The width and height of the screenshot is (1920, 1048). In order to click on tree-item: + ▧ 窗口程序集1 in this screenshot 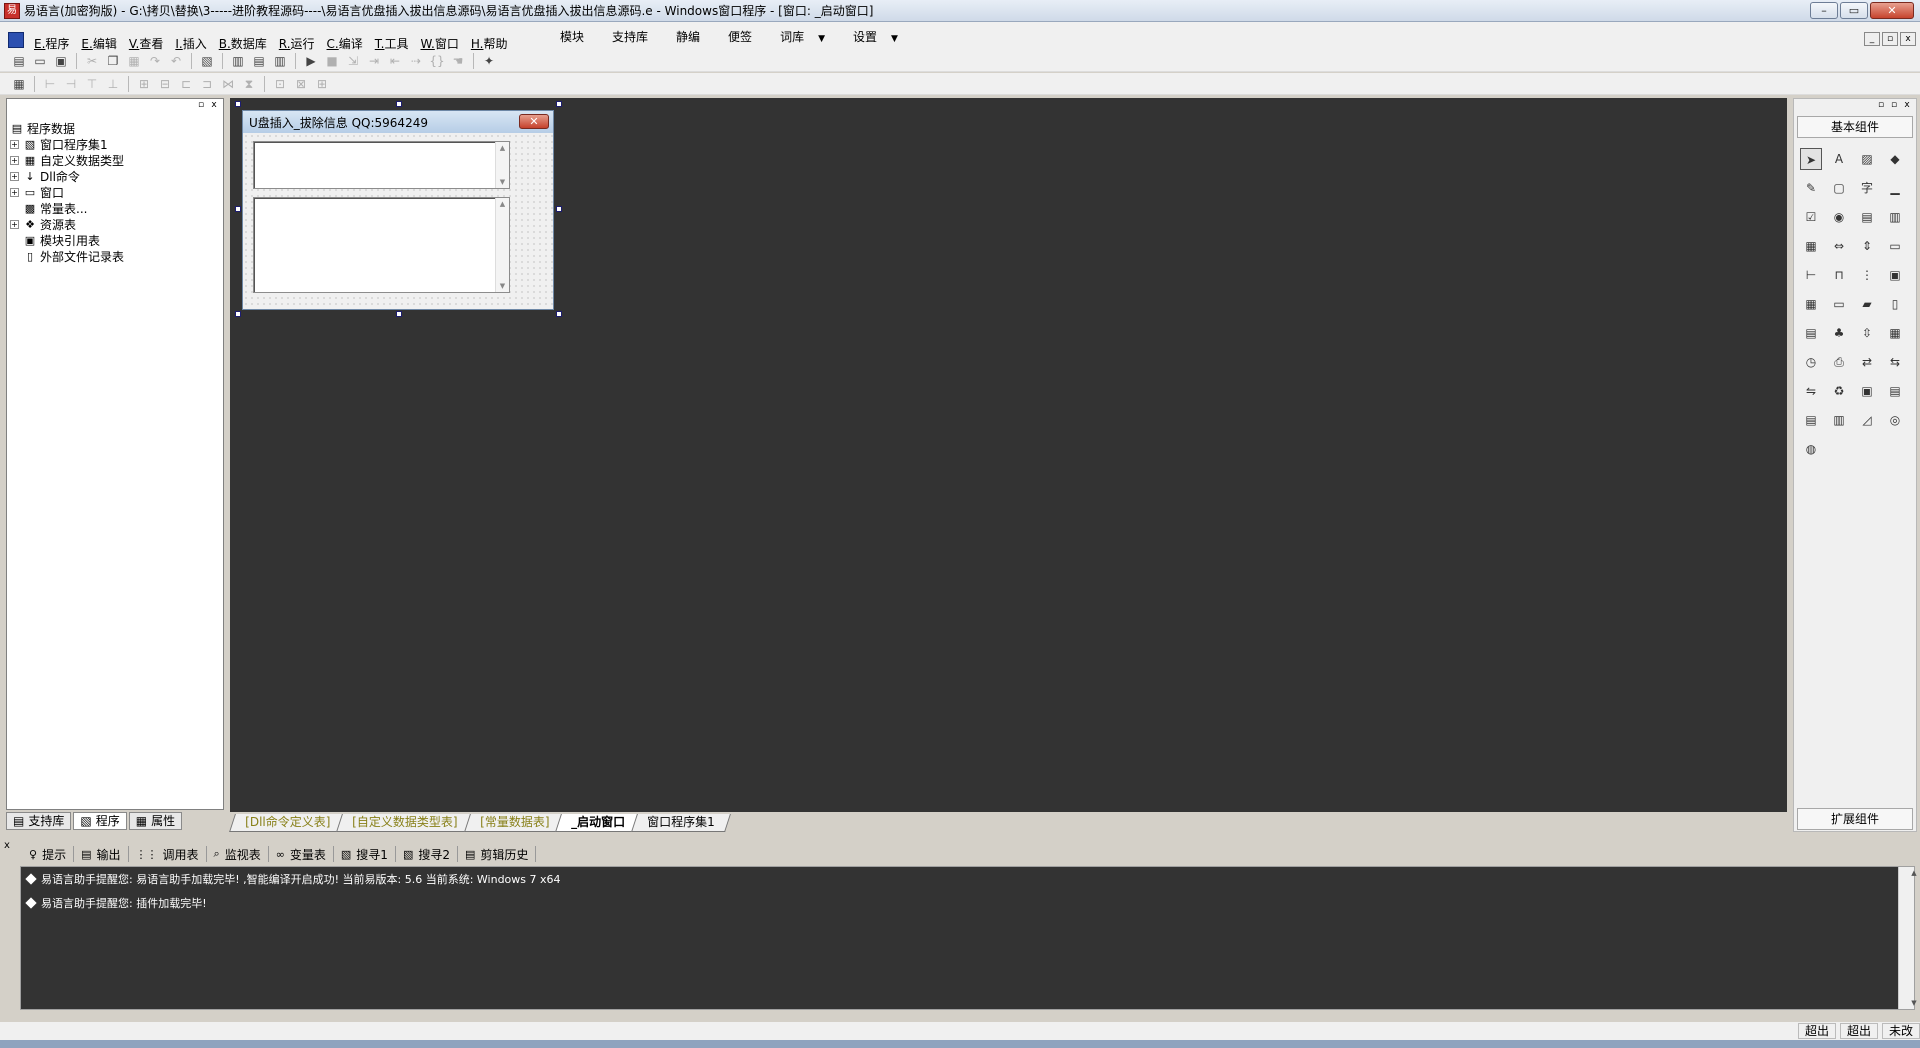, I will do `click(67, 144)`.